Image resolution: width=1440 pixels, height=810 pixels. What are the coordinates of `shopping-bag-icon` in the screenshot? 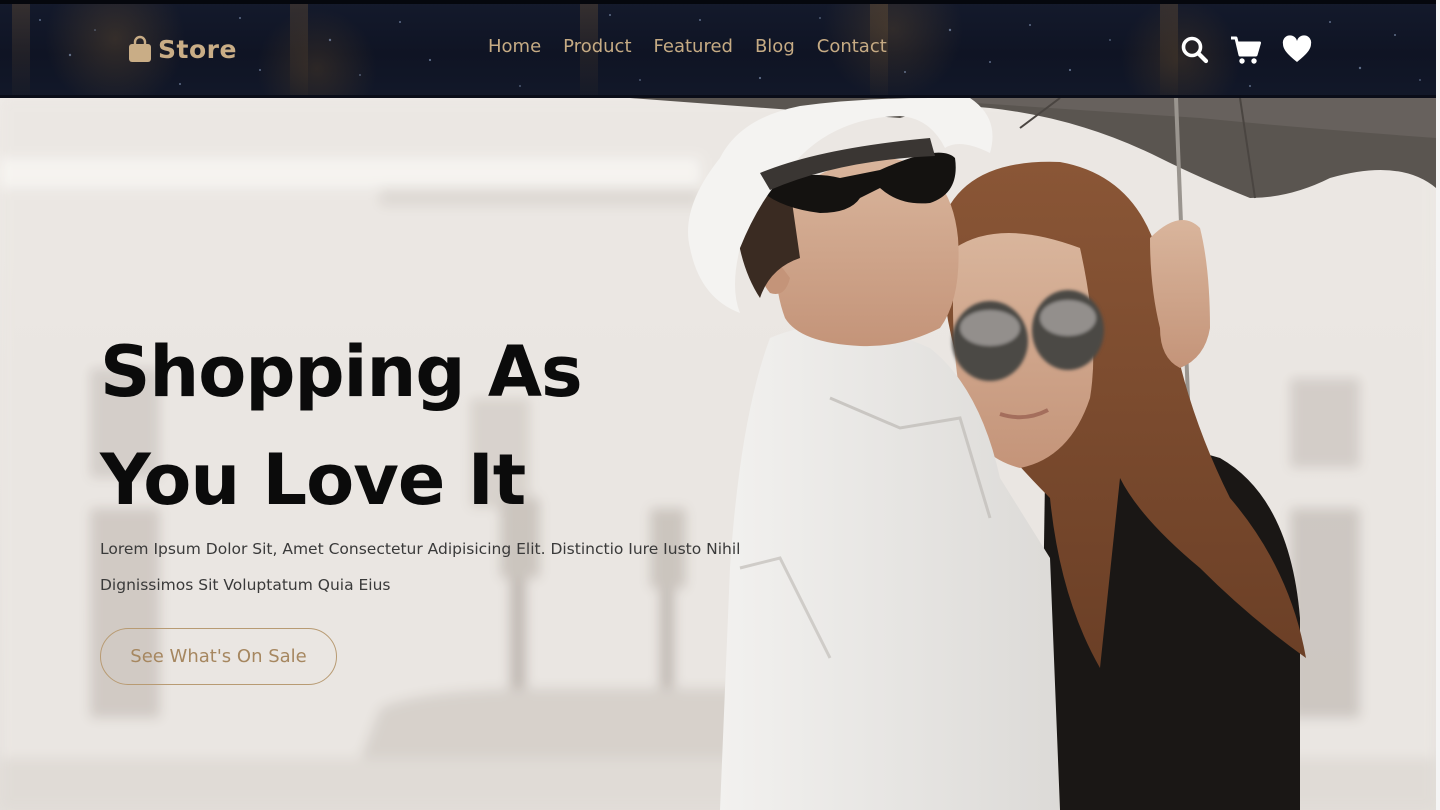 It's located at (140, 48).